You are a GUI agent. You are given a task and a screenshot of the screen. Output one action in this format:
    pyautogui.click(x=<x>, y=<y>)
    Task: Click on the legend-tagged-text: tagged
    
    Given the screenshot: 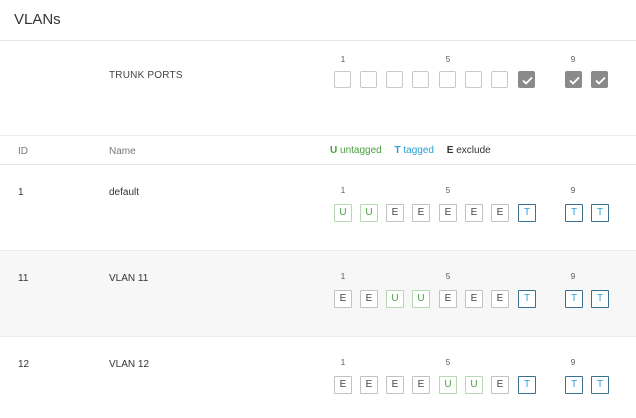 What is the action you would take?
    pyautogui.click(x=418, y=150)
    